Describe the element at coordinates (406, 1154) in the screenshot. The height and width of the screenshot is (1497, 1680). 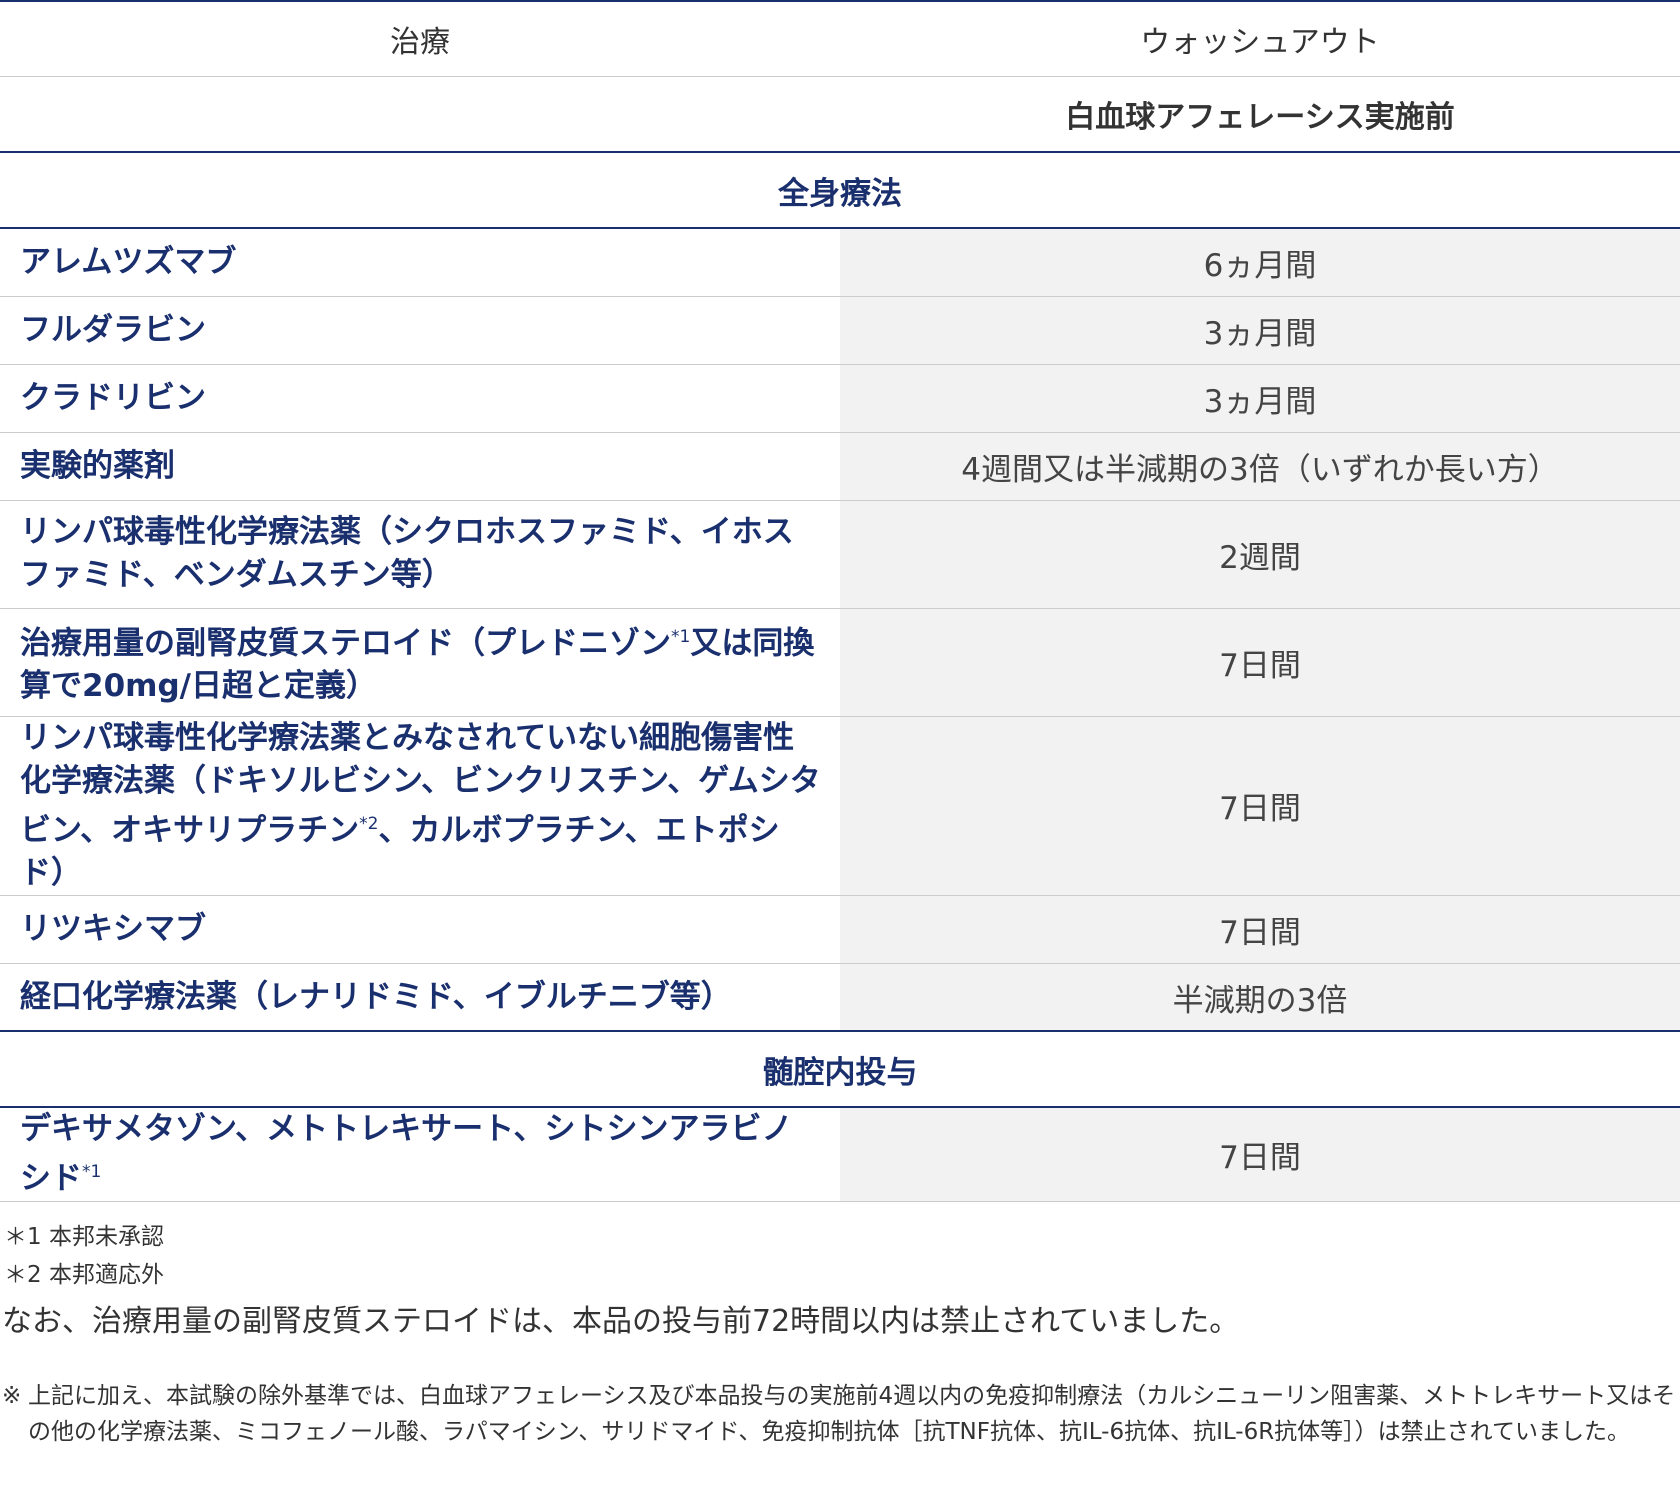
I see `treatment-name-text: デキサメタゾン、メトトレキサート、シトシンアラビノシド` at that location.